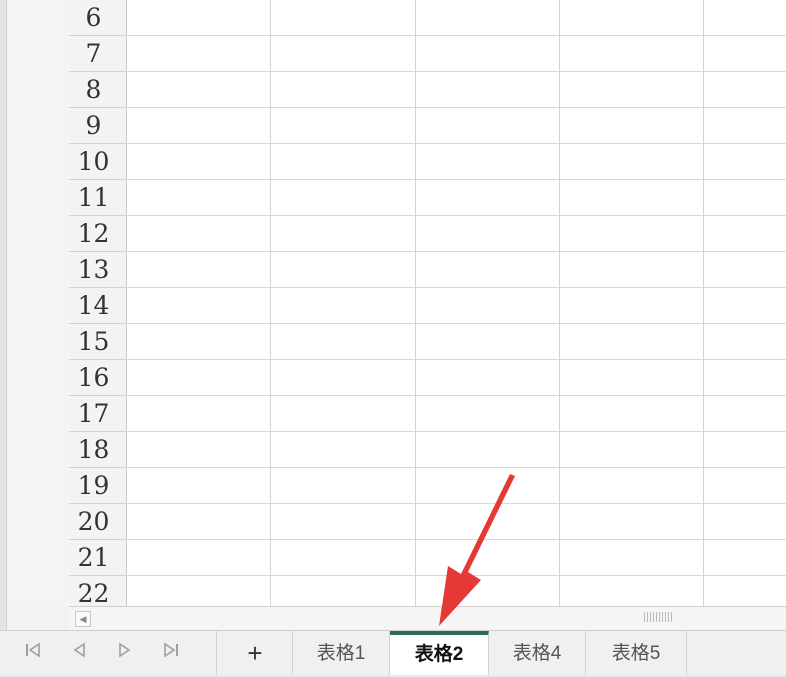 The width and height of the screenshot is (786, 677). Describe the element at coordinates (97, 18) in the screenshot. I see `row-header: 6` at that location.